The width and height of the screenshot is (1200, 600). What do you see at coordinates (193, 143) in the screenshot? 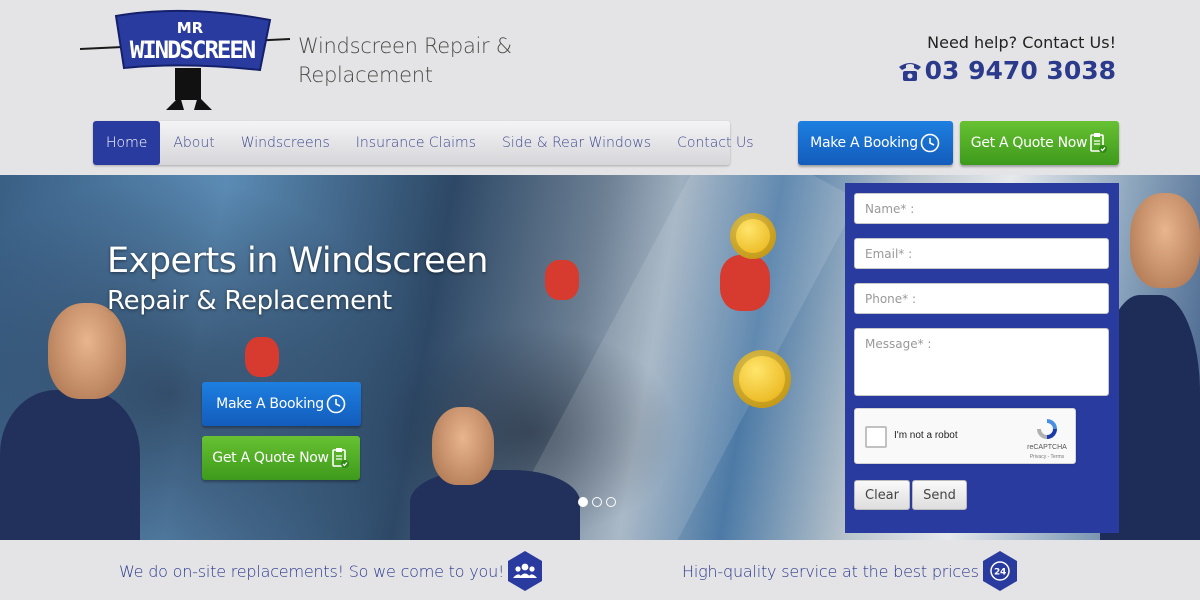
I see `nav-about: About` at bounding box center [193, 143].